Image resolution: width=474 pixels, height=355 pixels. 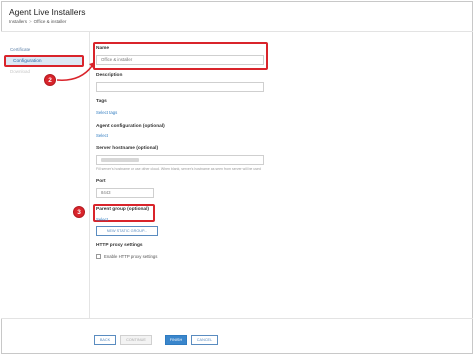 I want to click on page-title: Agent Live Installers, so click(x=47, y=12).